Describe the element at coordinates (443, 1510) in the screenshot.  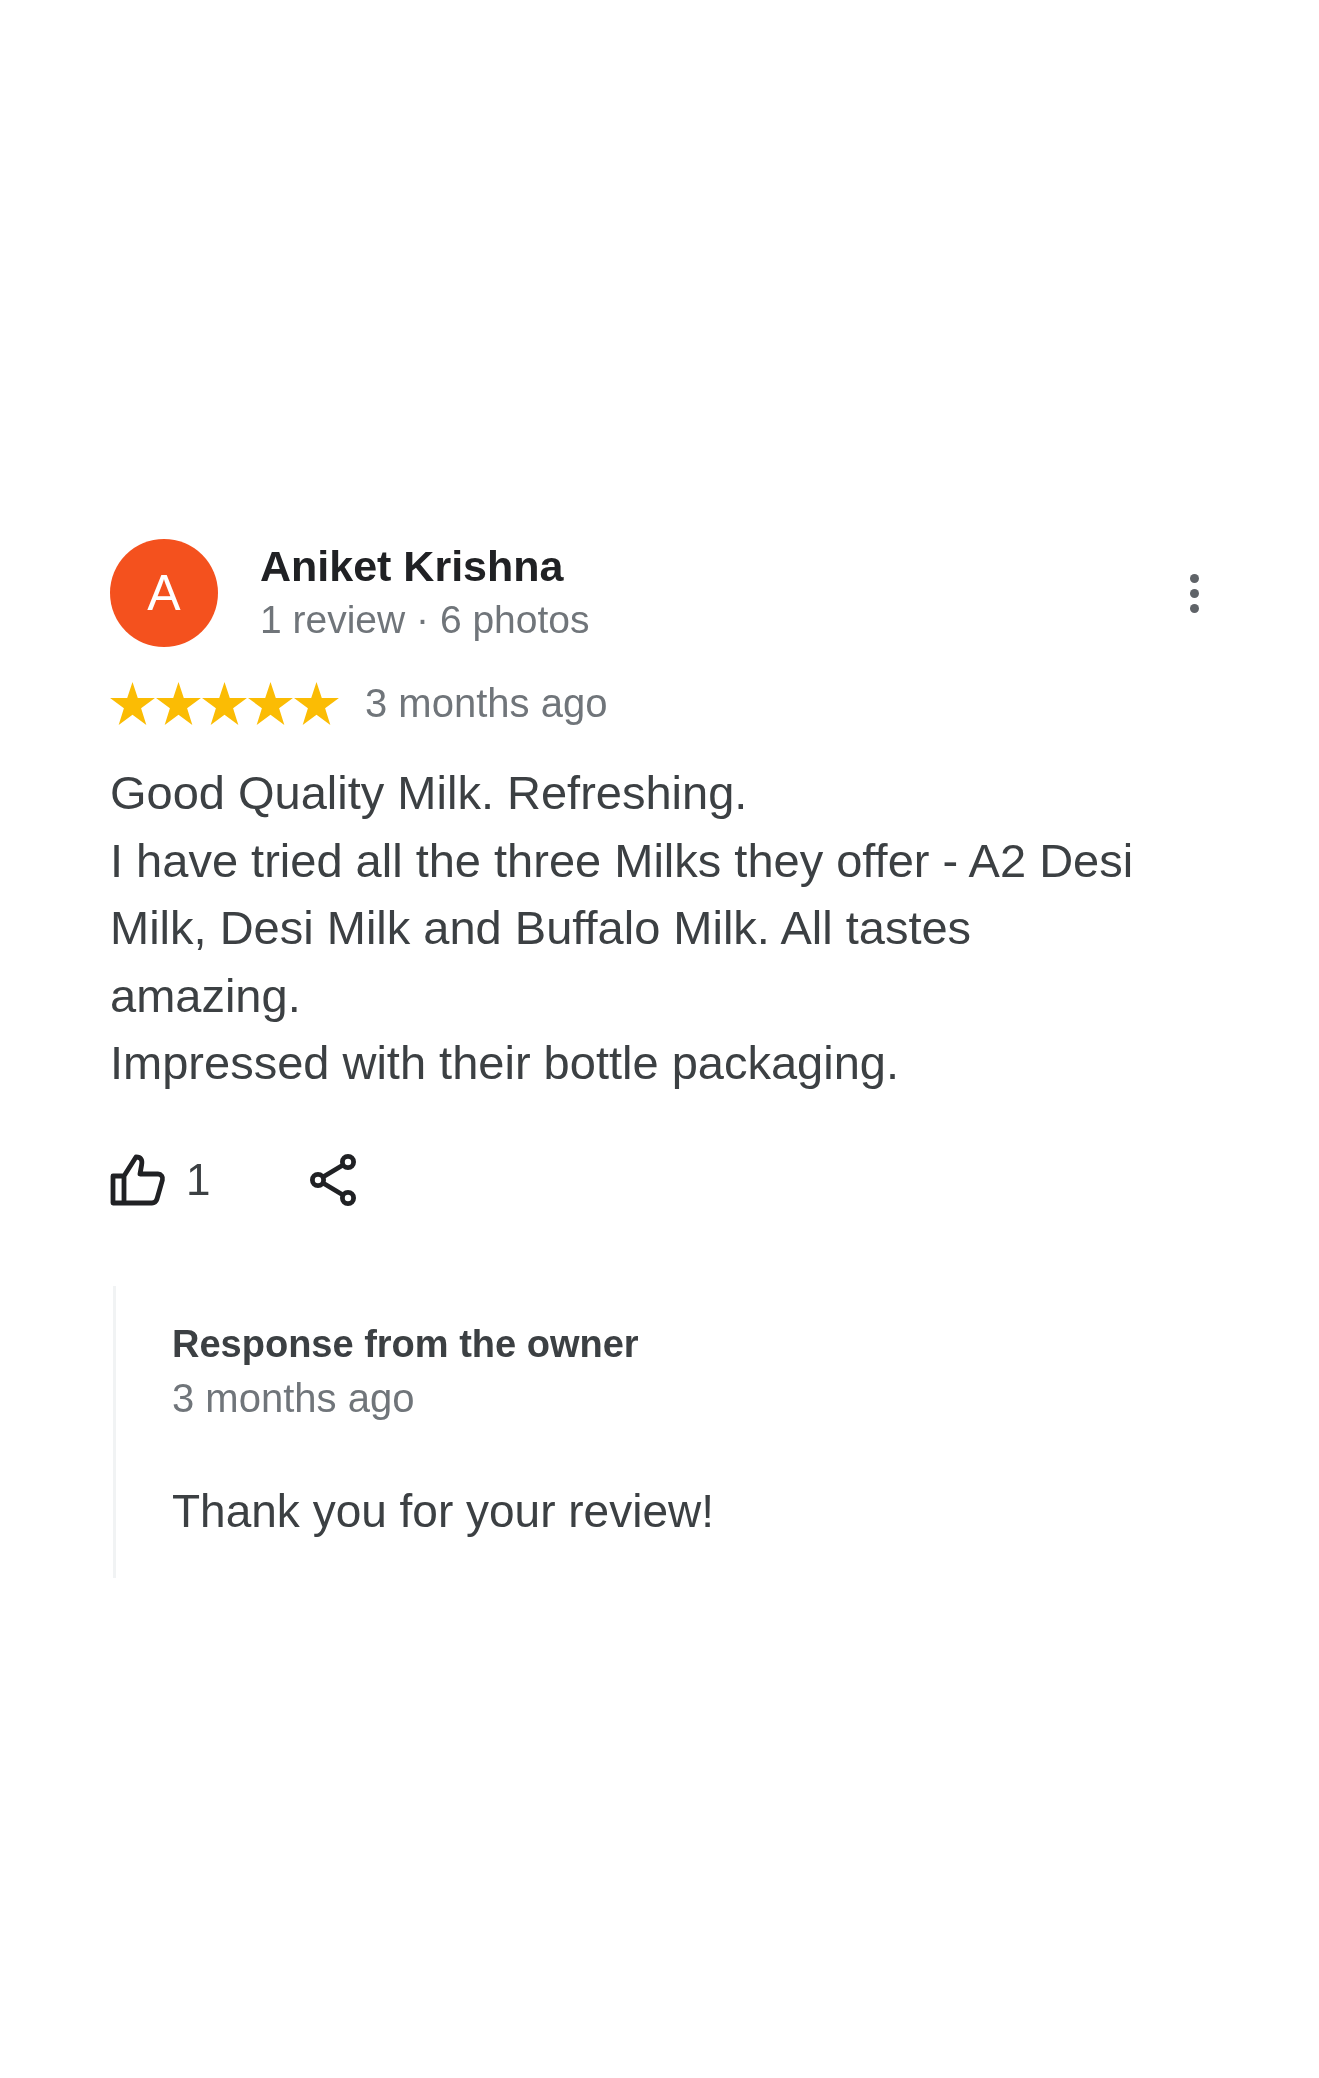
I see `owner-response-text: Thank you for your review!` at that location.